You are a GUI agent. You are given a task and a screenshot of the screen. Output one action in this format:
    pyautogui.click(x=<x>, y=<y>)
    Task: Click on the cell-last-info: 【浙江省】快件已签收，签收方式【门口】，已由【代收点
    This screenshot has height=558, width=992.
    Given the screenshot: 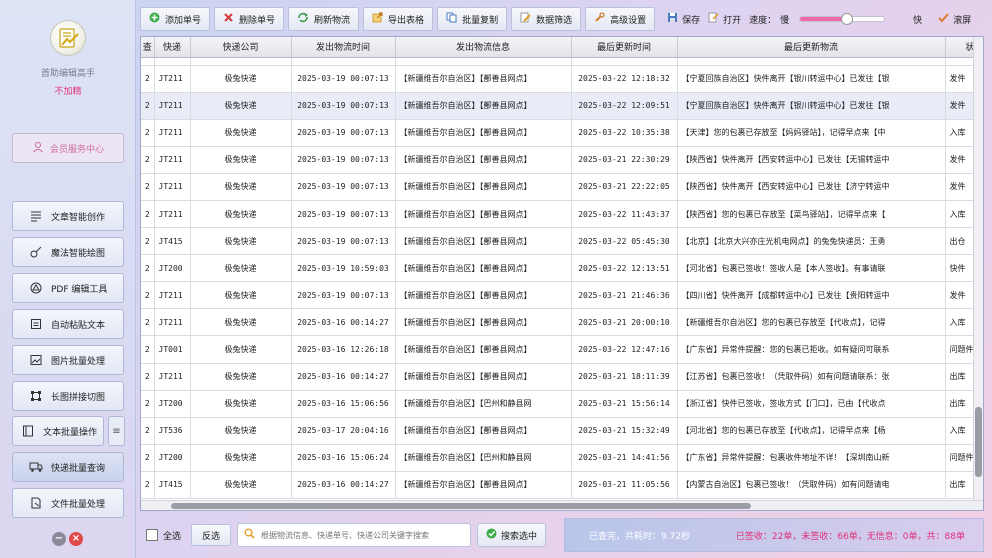 What is the action you would take?
    pyautogui.click(x=811, y=404)
    